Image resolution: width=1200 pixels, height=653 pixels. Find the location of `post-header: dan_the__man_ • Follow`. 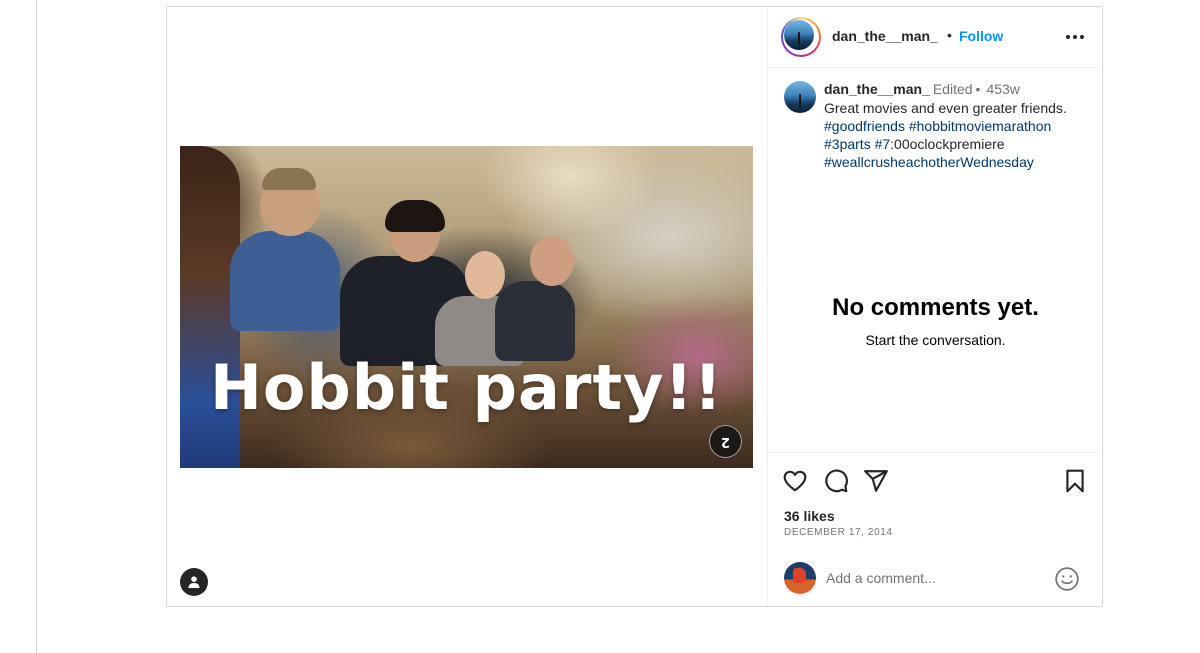

post-header: dan_the__man_ • Follow is located at coordinates (935, 37).